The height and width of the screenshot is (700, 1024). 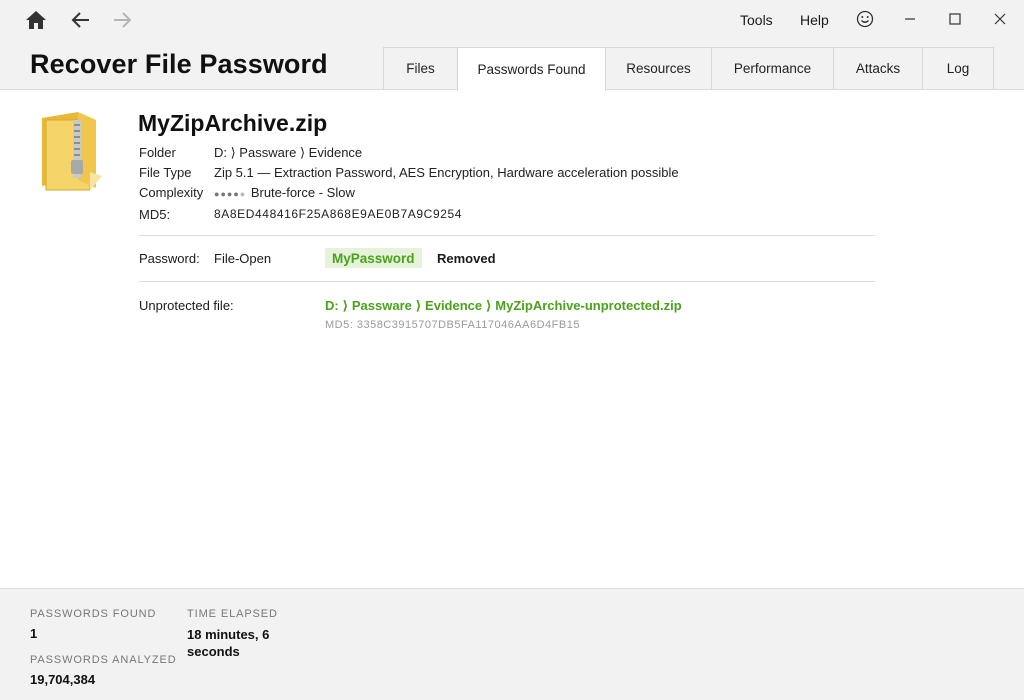 What do you see at coordinates (338, 214) in the screenshot?
I see `md5-value: 8A8ED448416F25A868E9AE0B7A9C9254` at bounding box center [338, 214].